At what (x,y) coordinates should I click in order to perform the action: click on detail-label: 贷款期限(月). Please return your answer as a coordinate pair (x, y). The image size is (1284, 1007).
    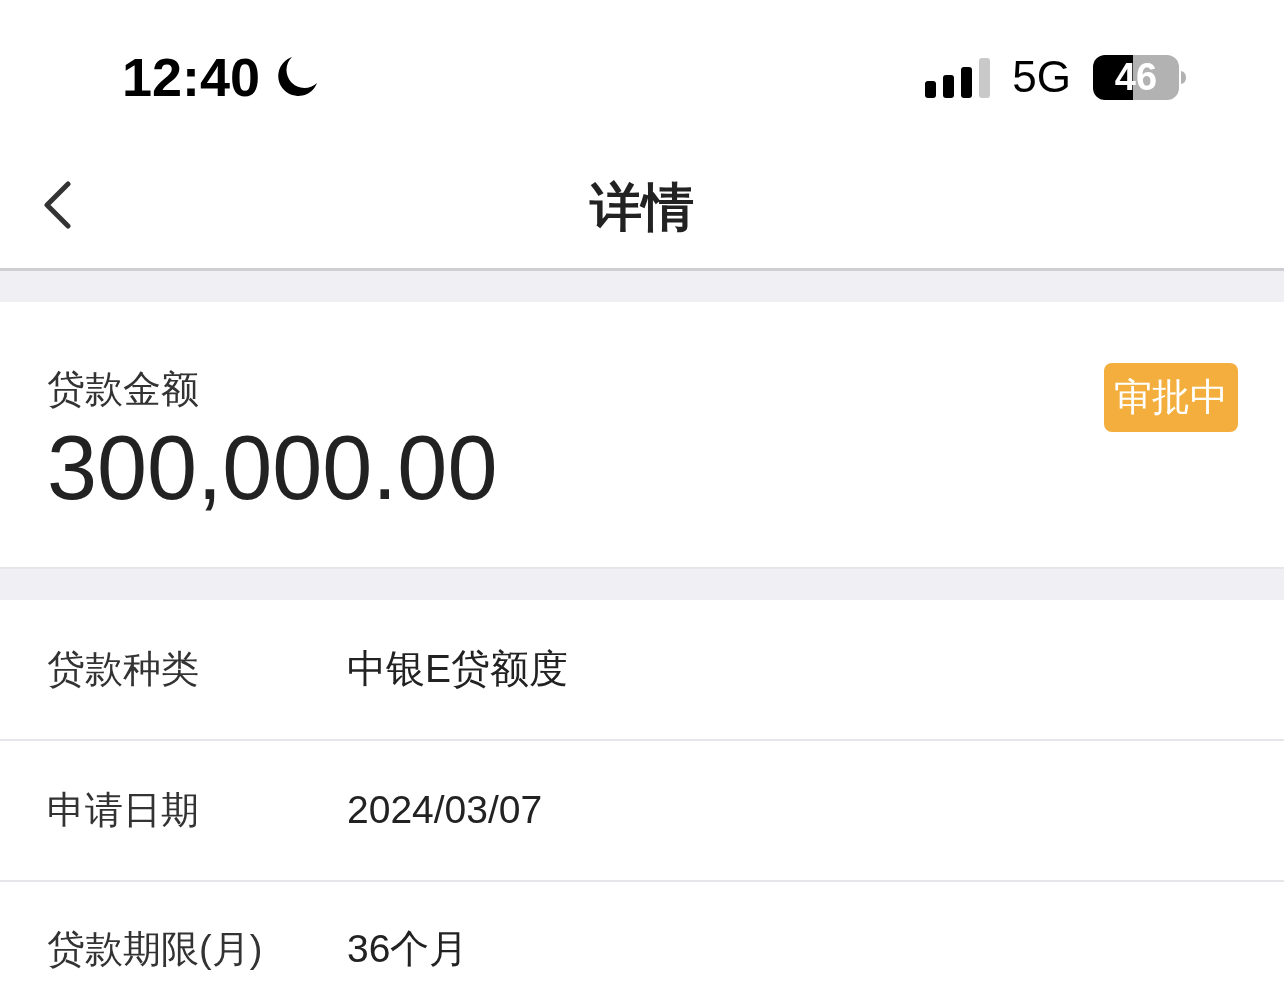
    Looking at the image, I should click on (155, 949).